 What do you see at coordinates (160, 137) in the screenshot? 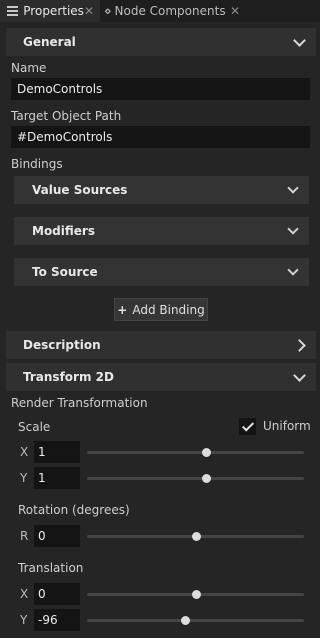
I see `target-path-field: #DemoControls` at bounding box center [160, 137].